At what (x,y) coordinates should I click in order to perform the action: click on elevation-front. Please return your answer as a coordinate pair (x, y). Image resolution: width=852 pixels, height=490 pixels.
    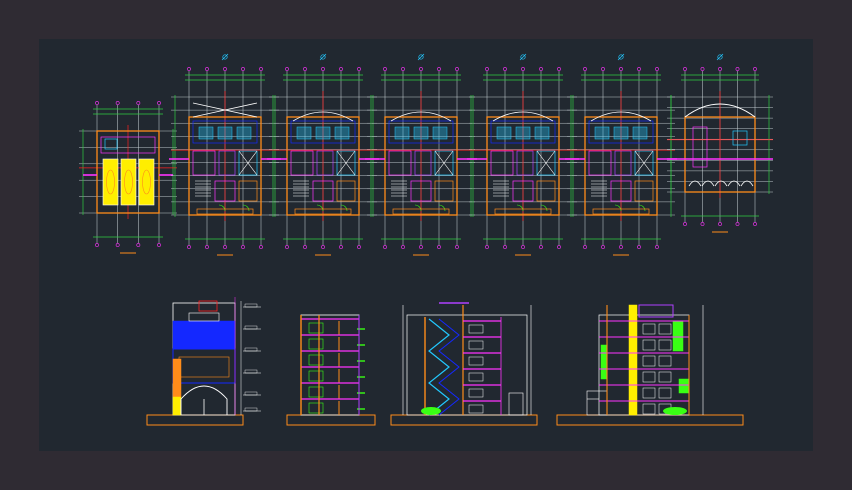
    Looking at the image, I should click on (203, 361).